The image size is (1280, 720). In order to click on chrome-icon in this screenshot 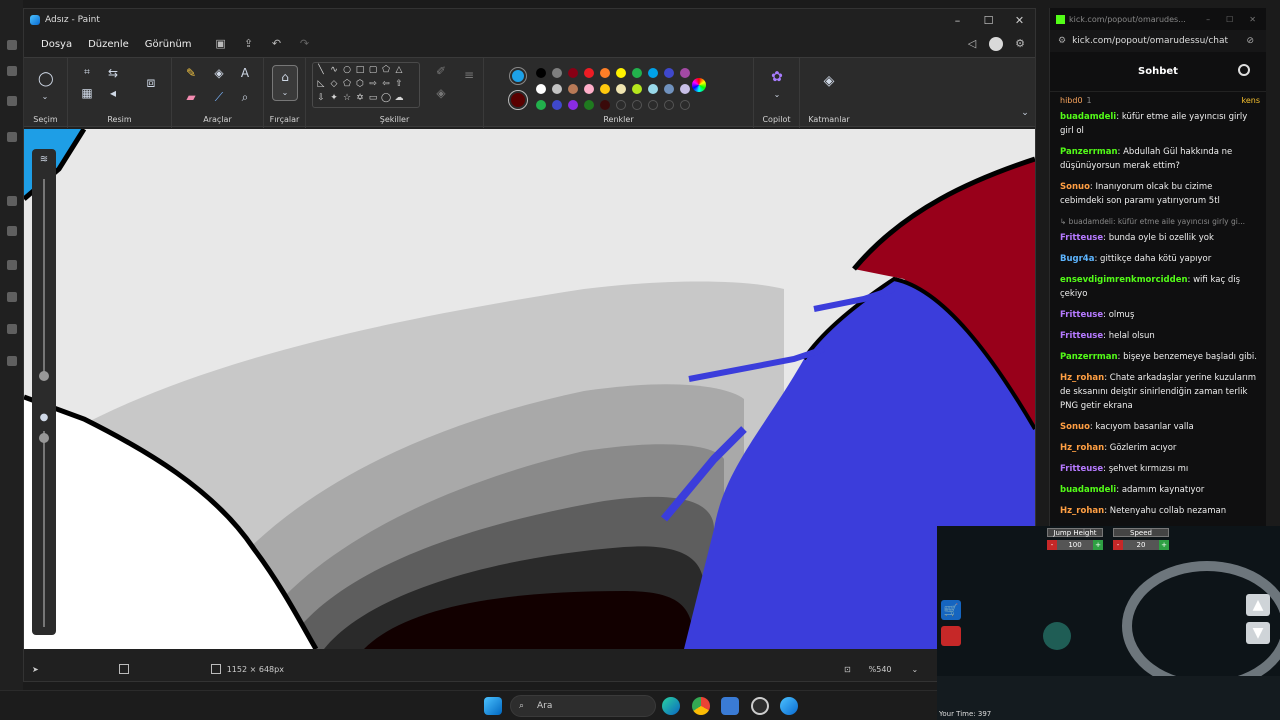, I will do `click(701, 706)`.